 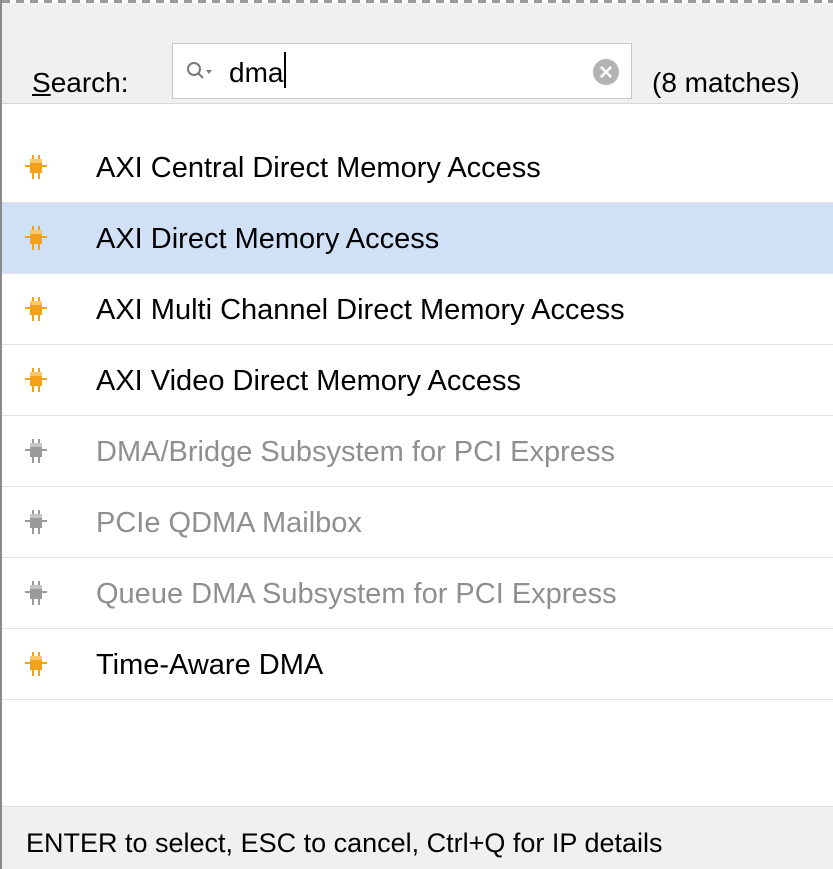 I want to click on search-input: dma, so click(x=402, y=71).